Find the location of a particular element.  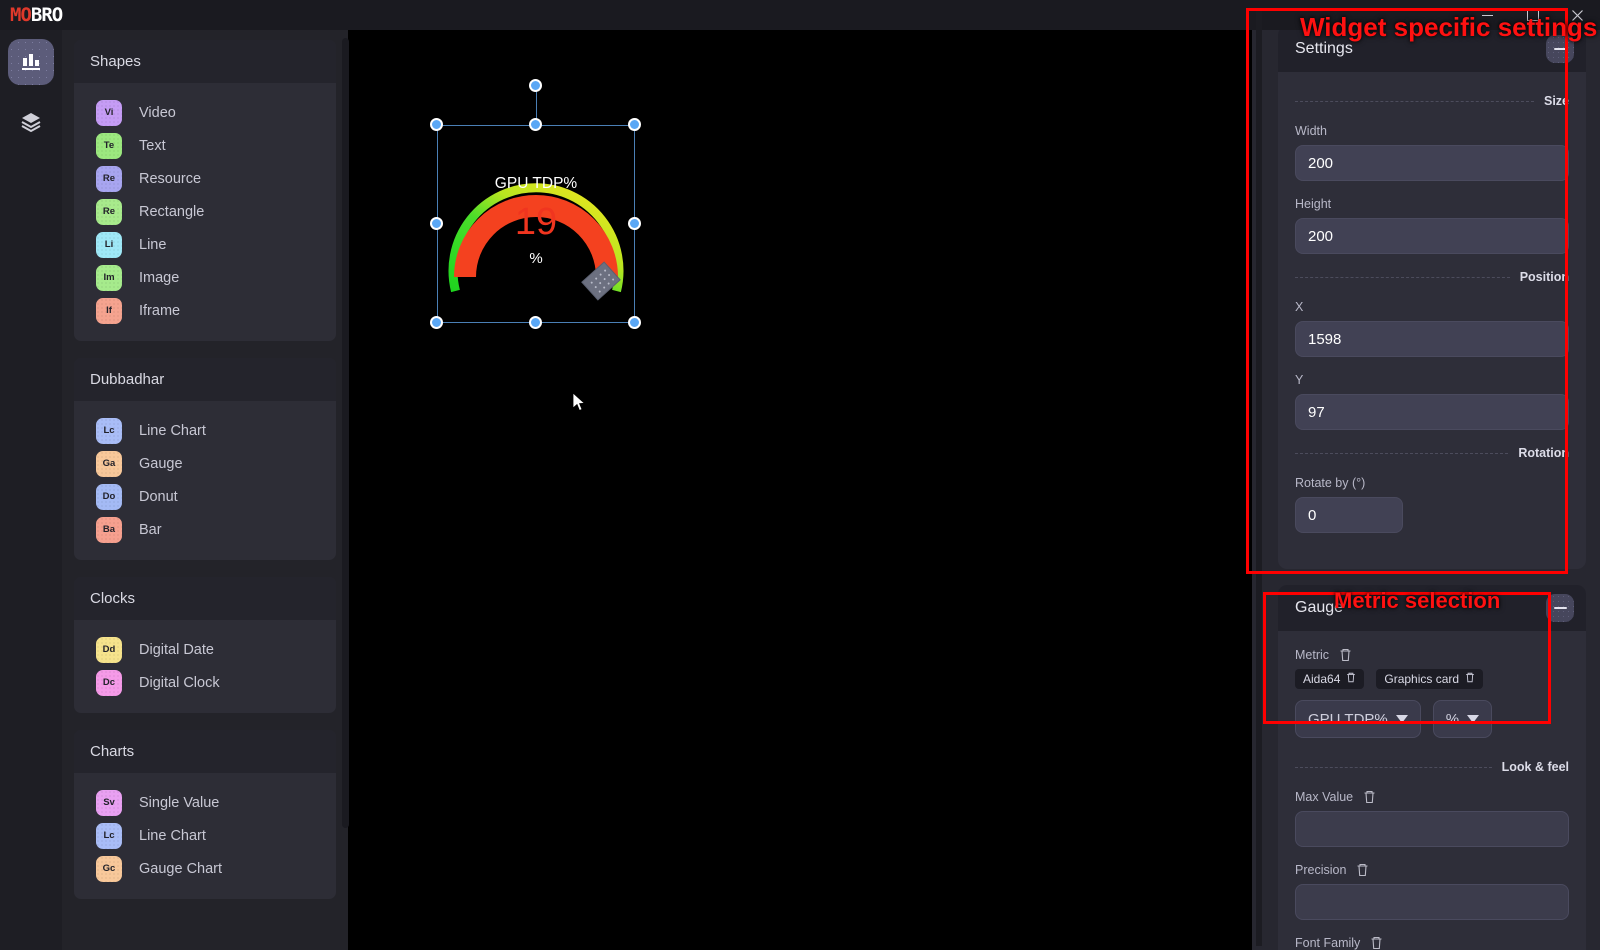

palette-group-items: Lc Line Chart Ga Gauge Do Donut Ba Bar is located at coordinates (205, 480).